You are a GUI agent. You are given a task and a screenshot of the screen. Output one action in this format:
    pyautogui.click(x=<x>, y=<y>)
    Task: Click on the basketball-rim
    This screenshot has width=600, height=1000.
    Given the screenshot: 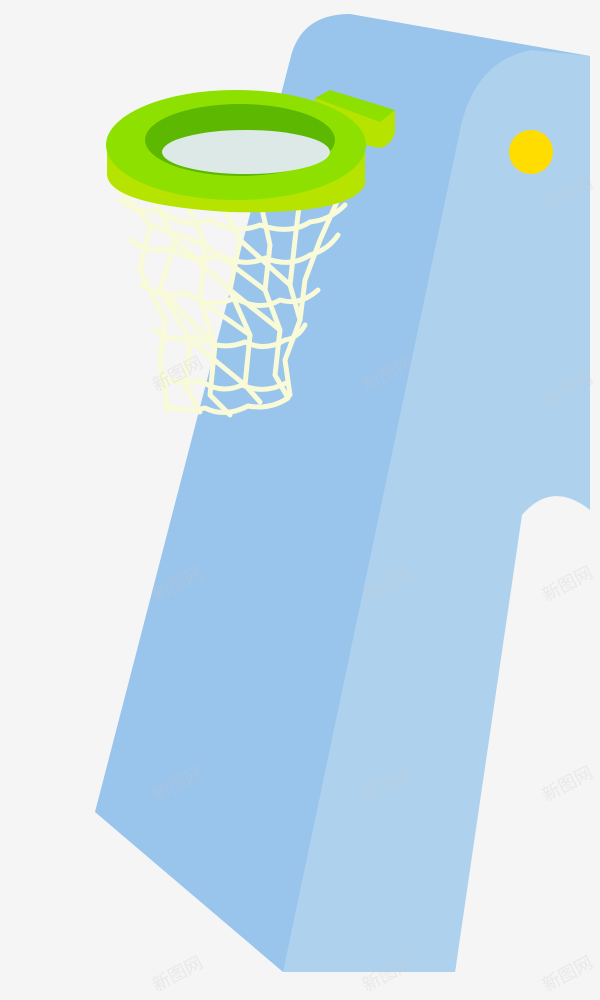 What is the action you would take?
    pyautogui.click(x=250, y=151)
    